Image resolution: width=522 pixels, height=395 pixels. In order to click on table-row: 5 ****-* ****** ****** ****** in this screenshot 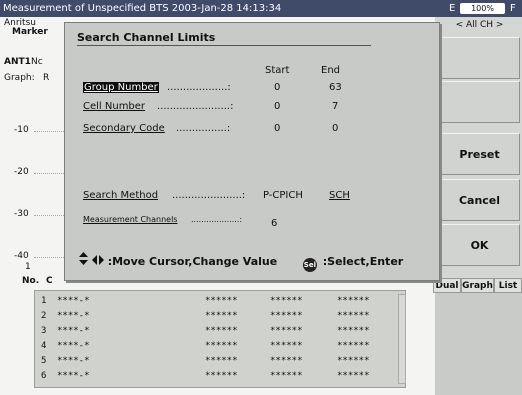, I will do `click(221, 361)`.